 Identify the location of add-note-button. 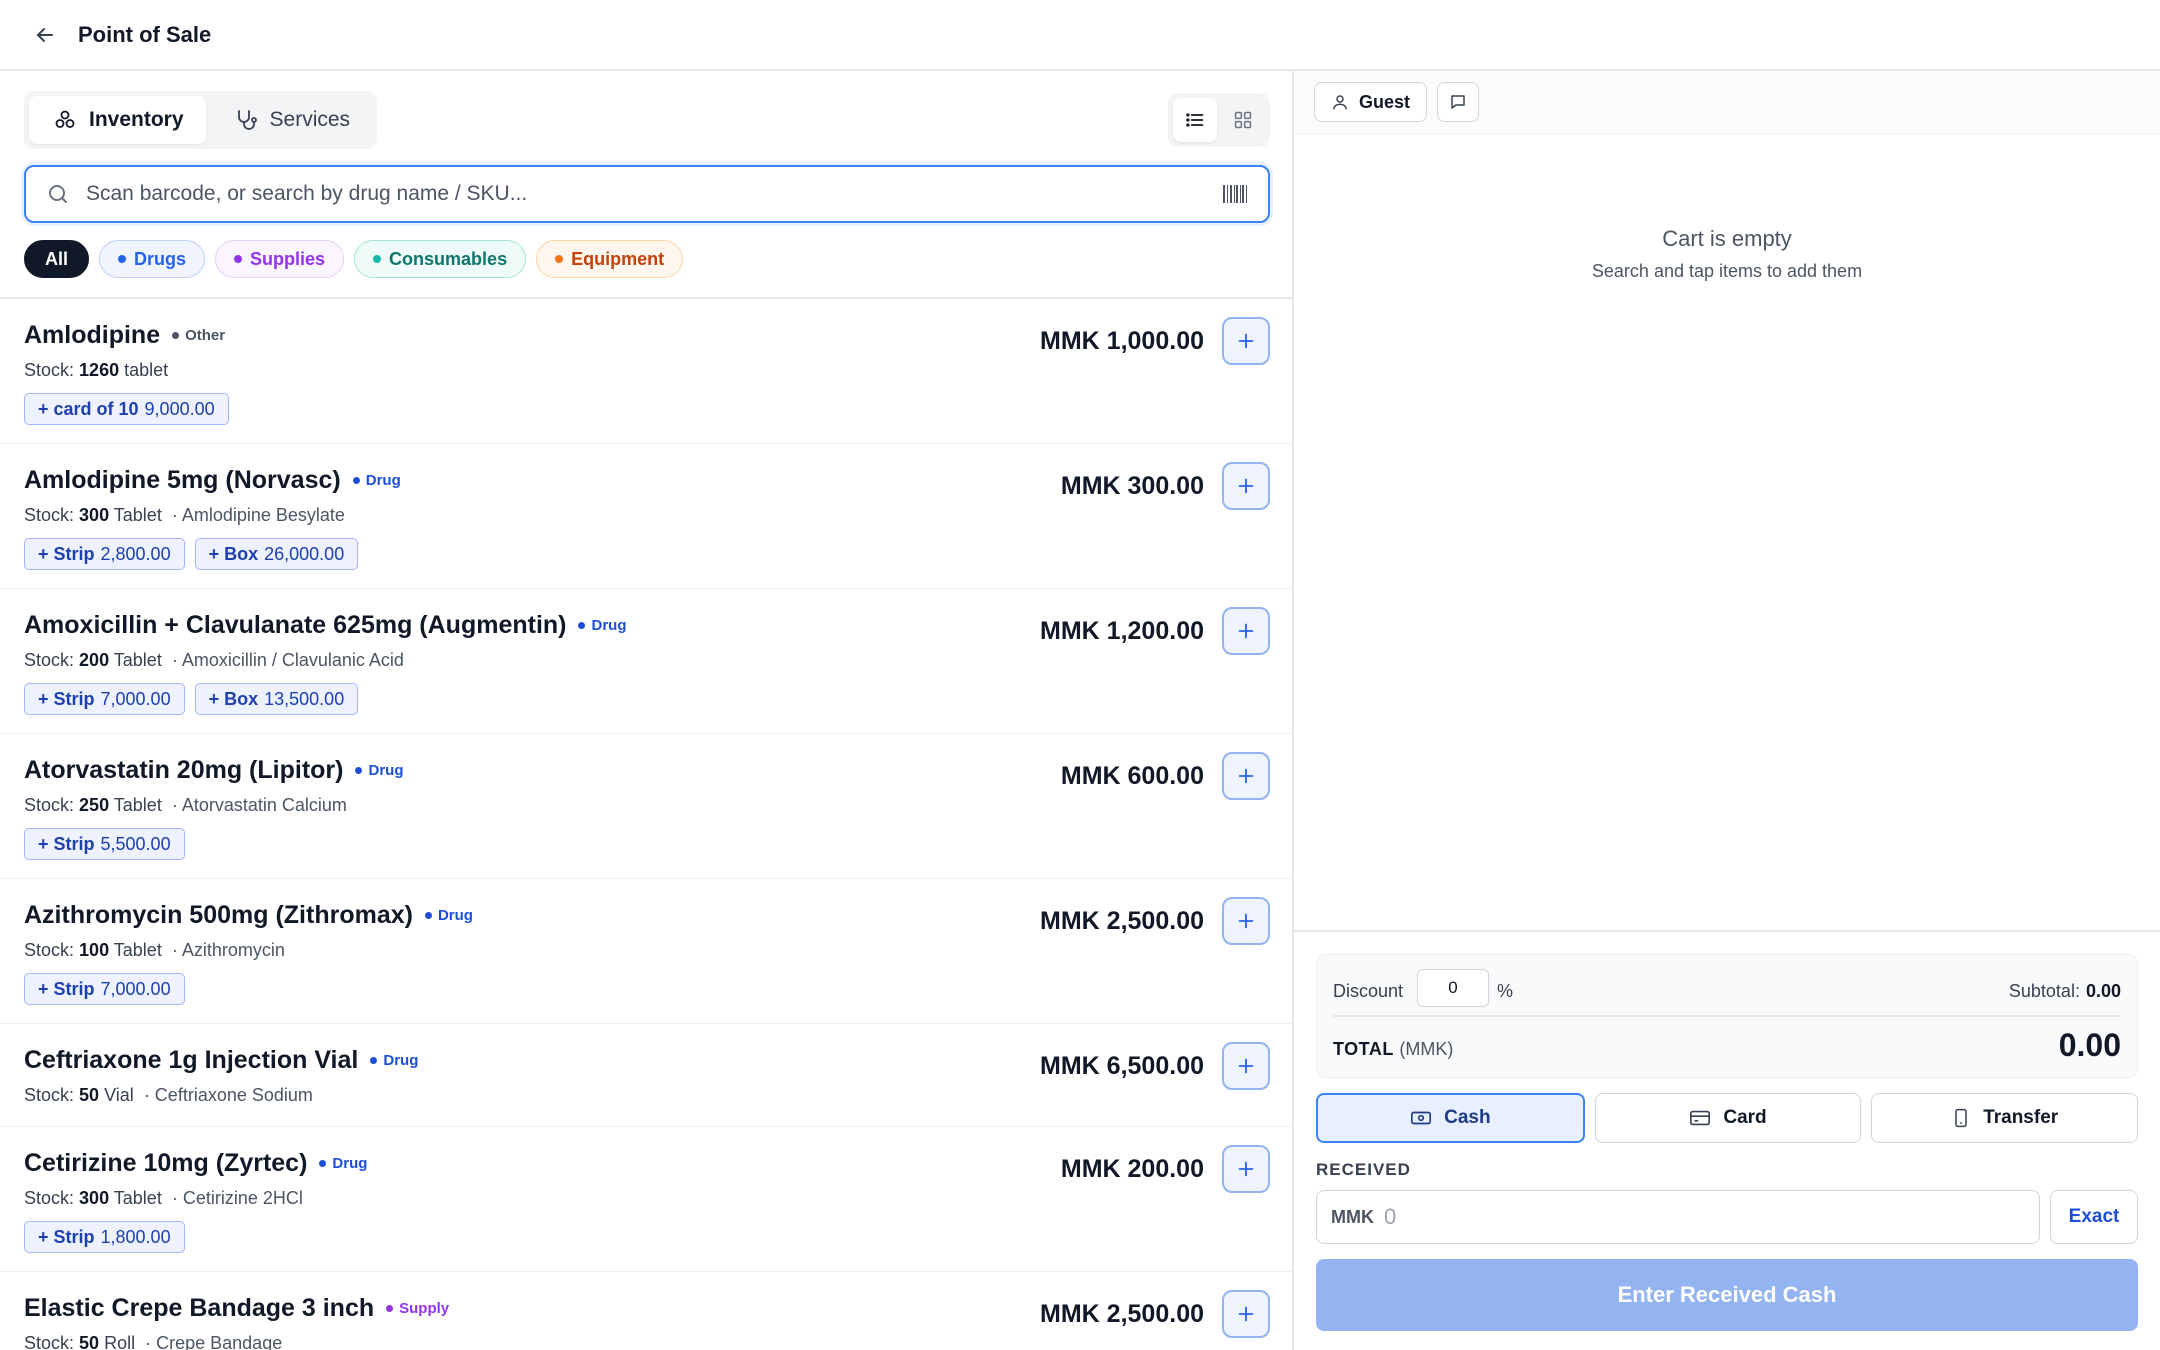
(1458, 102).